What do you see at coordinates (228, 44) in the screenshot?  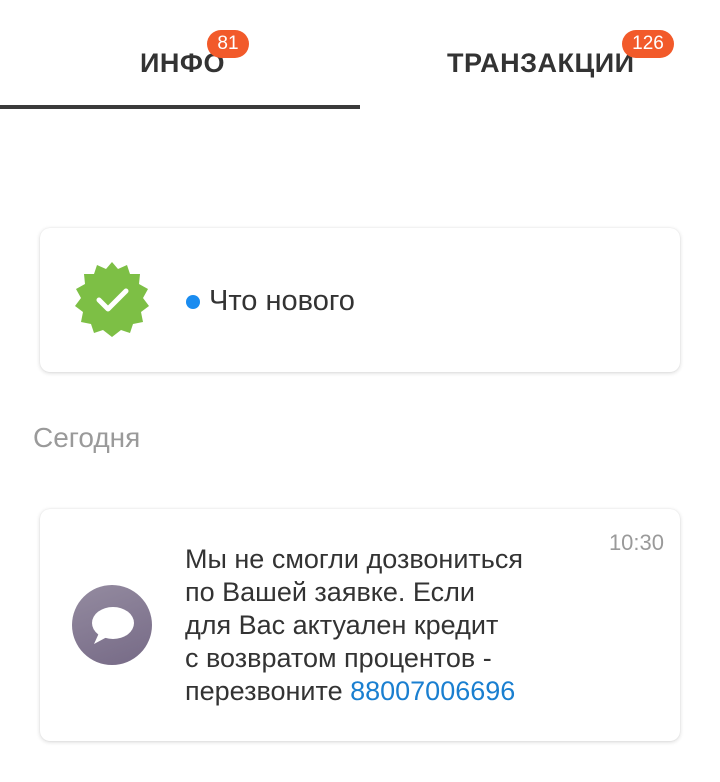 I see `tab-info-badge: 81` at bounding box center [228, 44].